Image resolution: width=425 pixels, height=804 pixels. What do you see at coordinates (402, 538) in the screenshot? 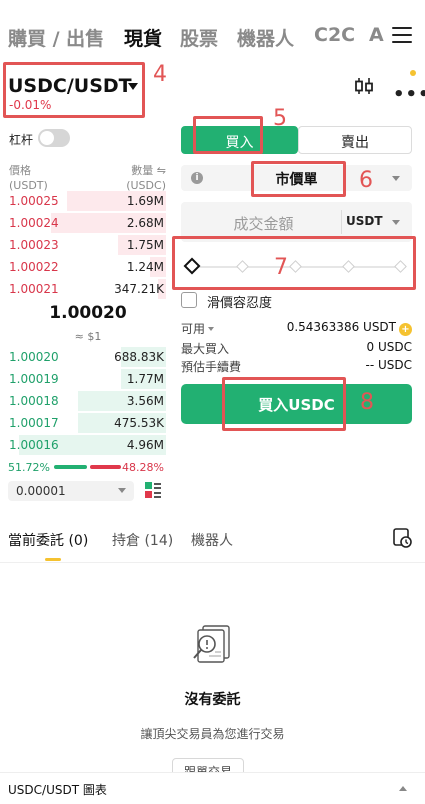
I see `order-history-icon` at bounding box center [402, 538].